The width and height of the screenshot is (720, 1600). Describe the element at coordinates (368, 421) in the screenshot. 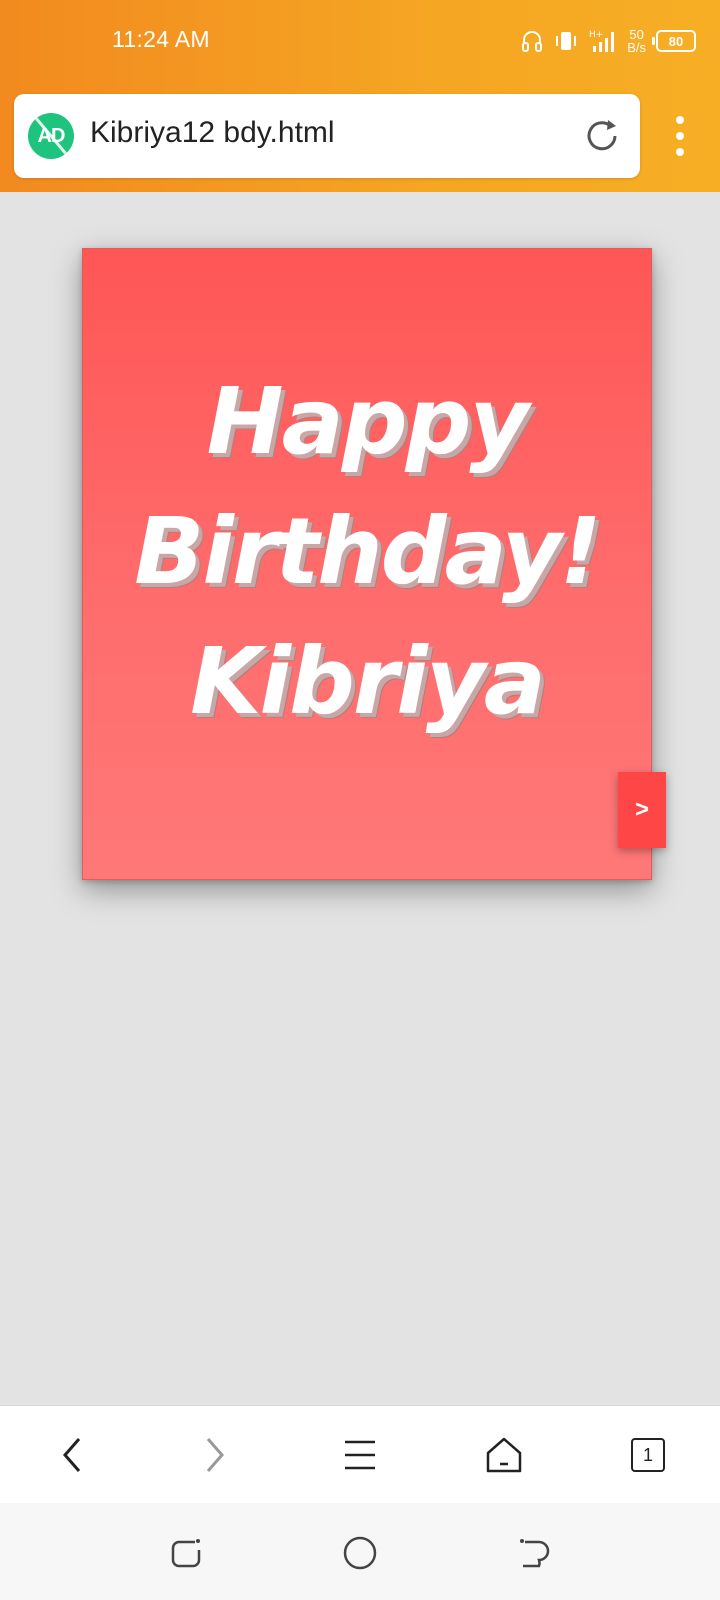

I see `message-line-1: Happy` at that location.